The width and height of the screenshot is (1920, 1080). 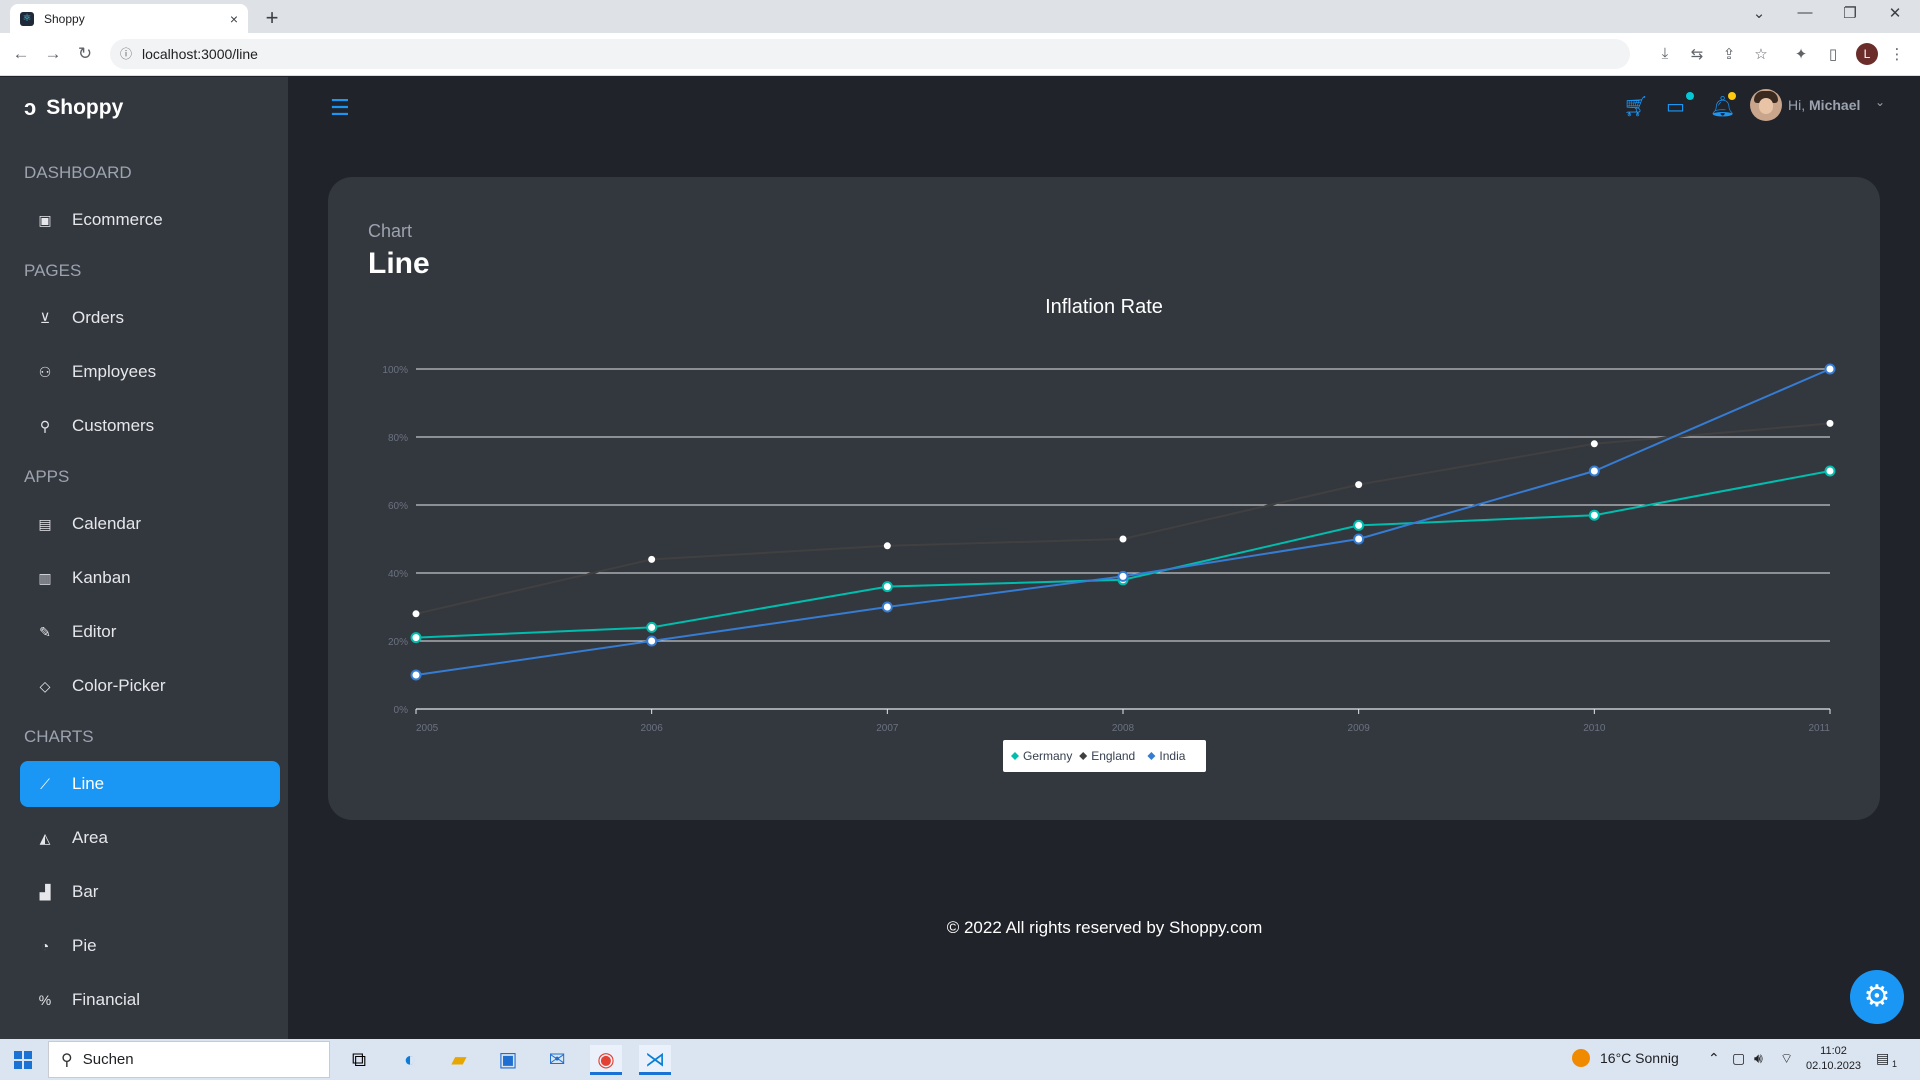 What do you see at coordinates (1635, 106) in the screenshot?
I see `cart-button-icon: 🛒︎` at bounding box center [1635, 106].